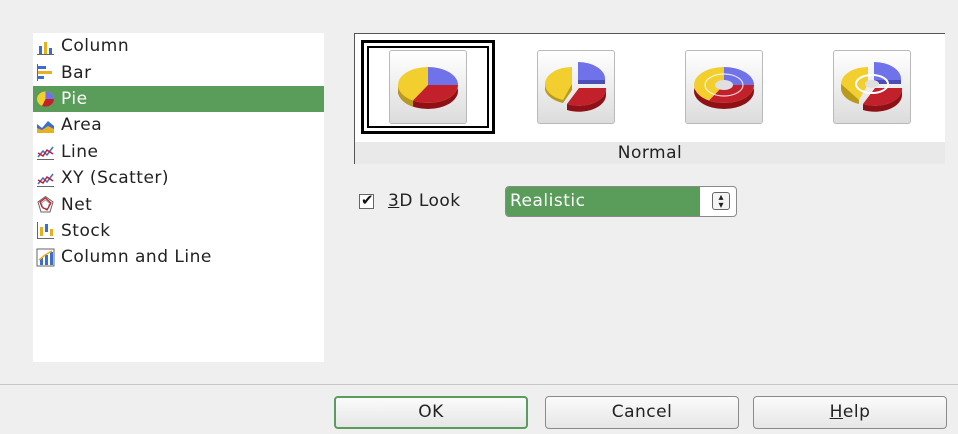  I want to click on net-chart-icon, so click(45, 204).